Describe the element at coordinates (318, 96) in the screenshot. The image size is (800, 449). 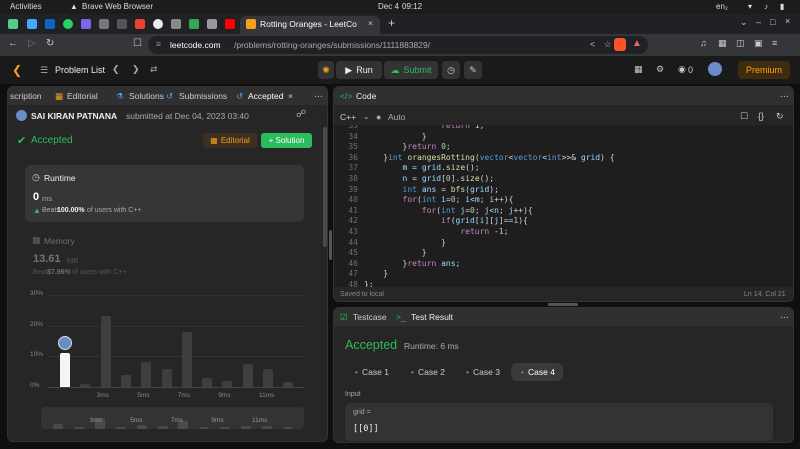
I see `panel-menu-icon: ⋯` at that location.